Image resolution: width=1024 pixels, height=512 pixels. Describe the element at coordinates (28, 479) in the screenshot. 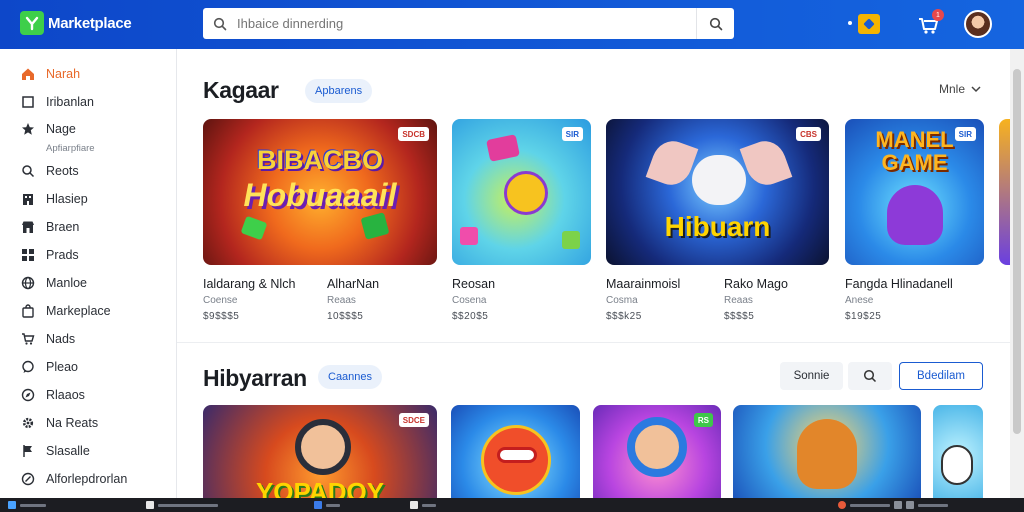

I see `help-icon` at that location.